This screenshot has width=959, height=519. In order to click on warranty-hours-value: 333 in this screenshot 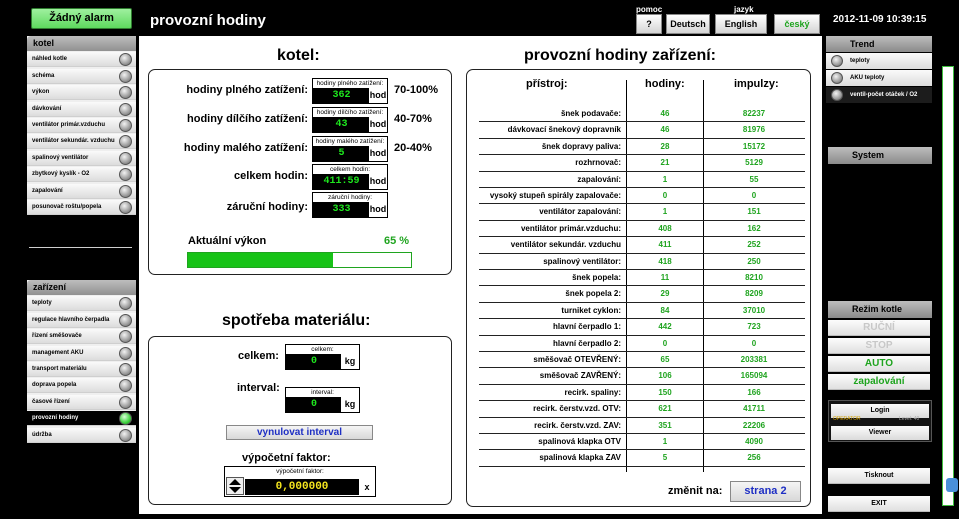, I will do `click(341, 209)`.